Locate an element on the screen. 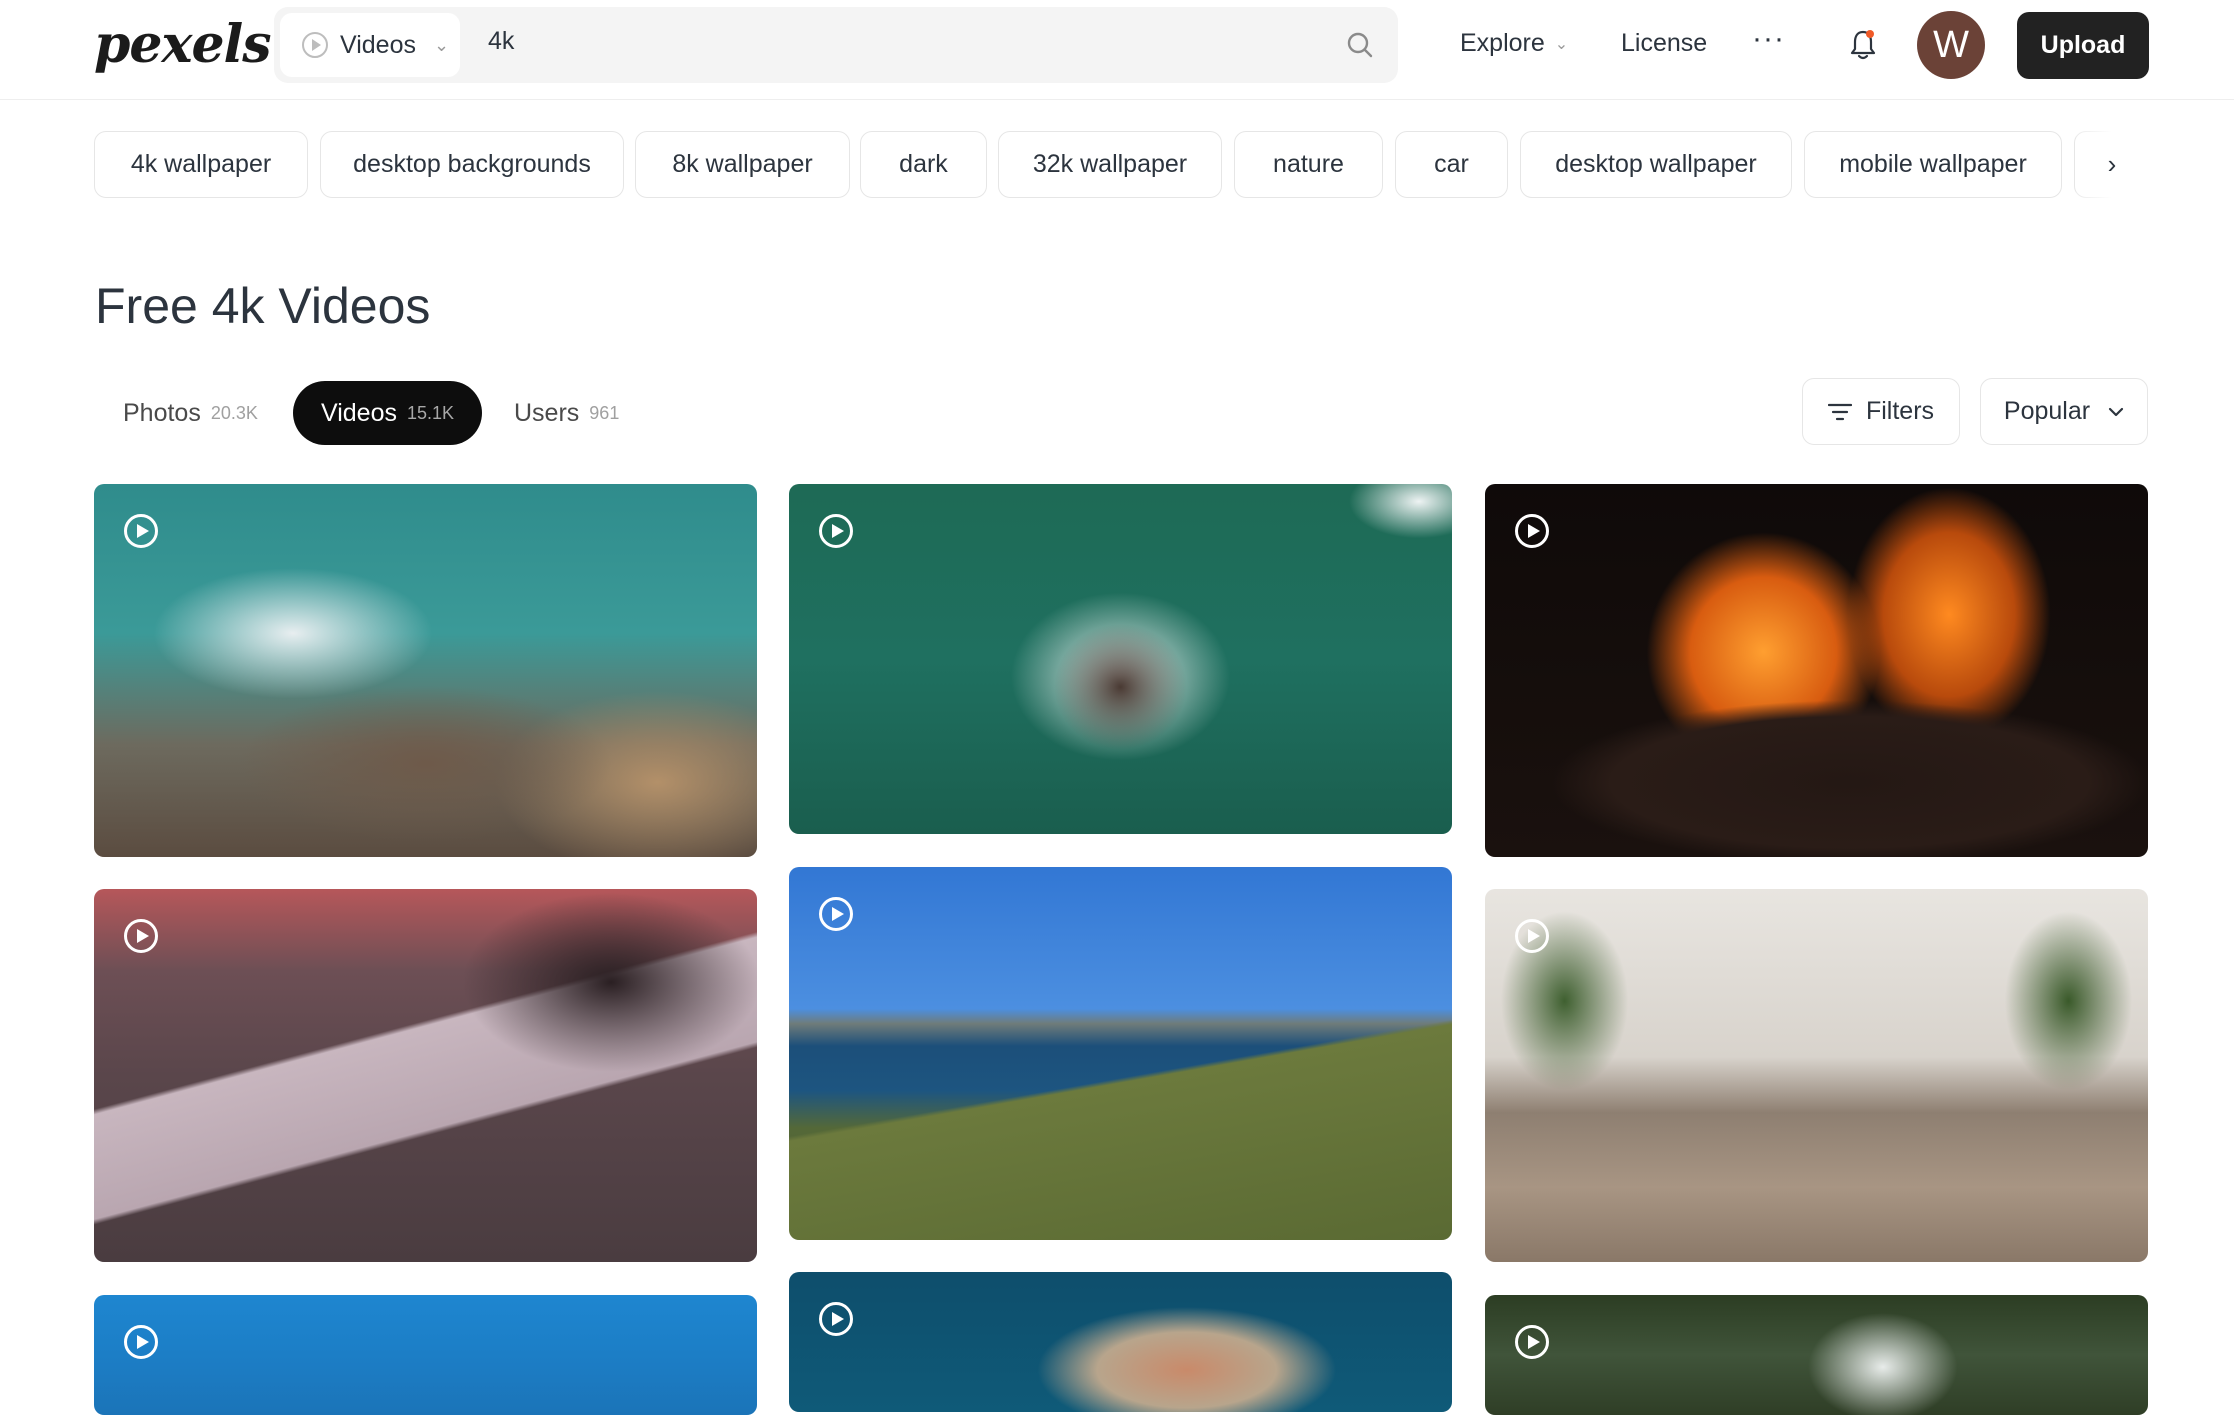  video-thumbnail-fountain is located at coordinates (1816, 1075).